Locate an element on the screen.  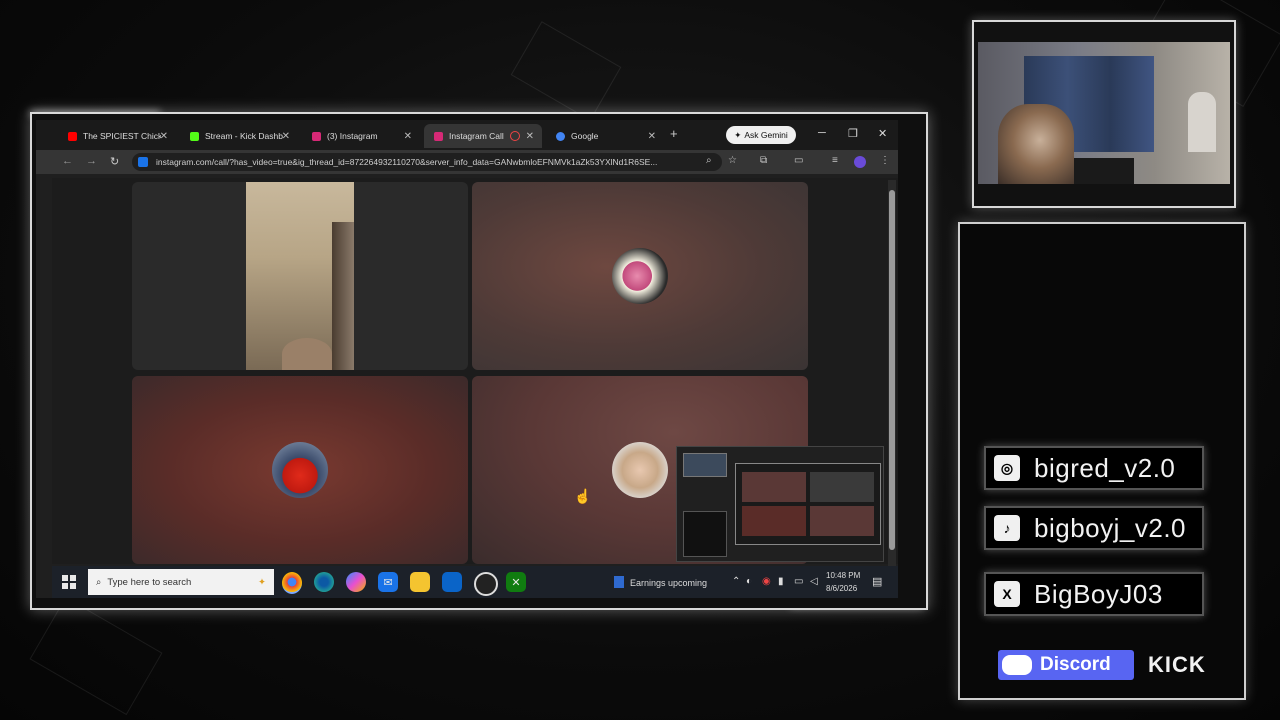
instagram-social-badge: ◎ bigred_v2.0 is located at coordinates (1094, 468).